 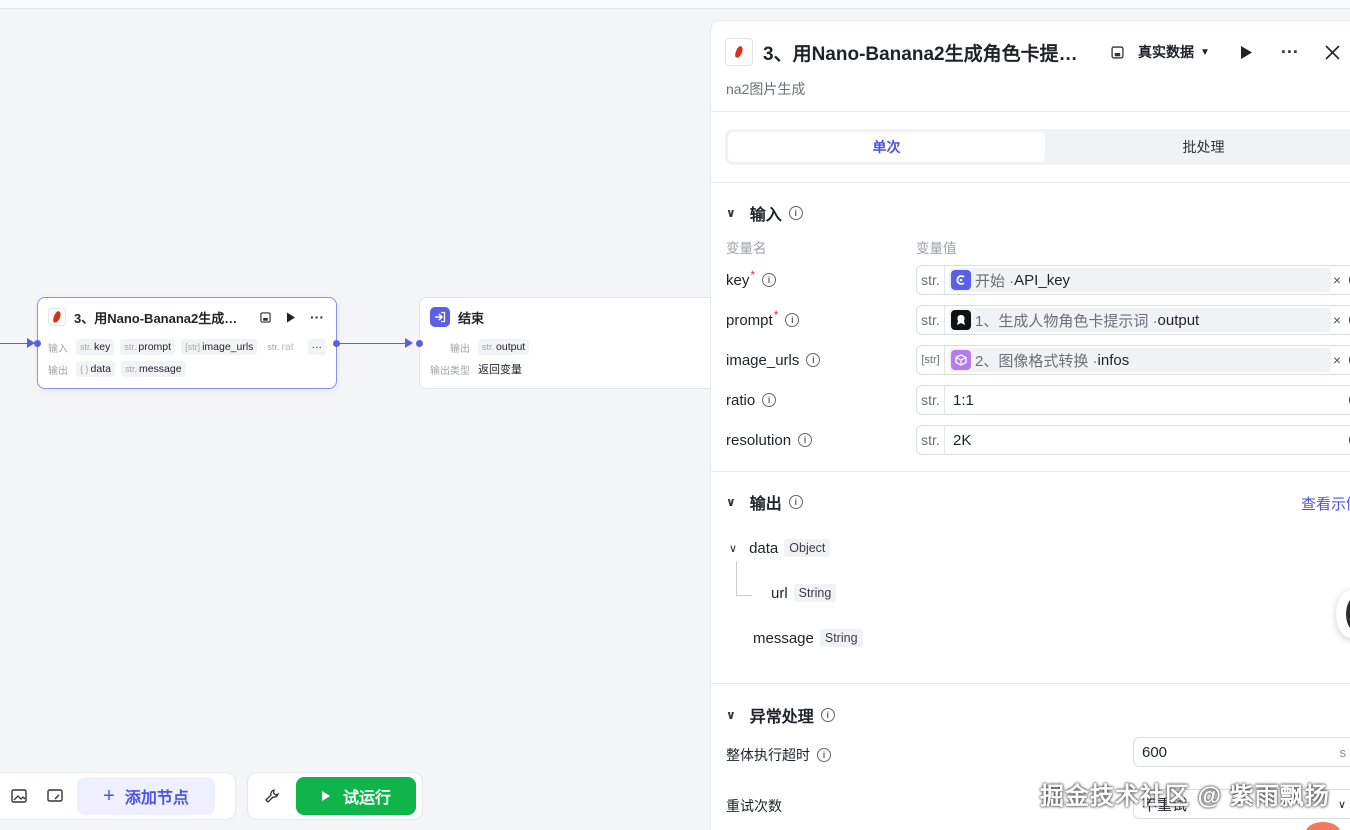 I want to click on add-node-button: + 添加节点, so click(x=146, y=796).